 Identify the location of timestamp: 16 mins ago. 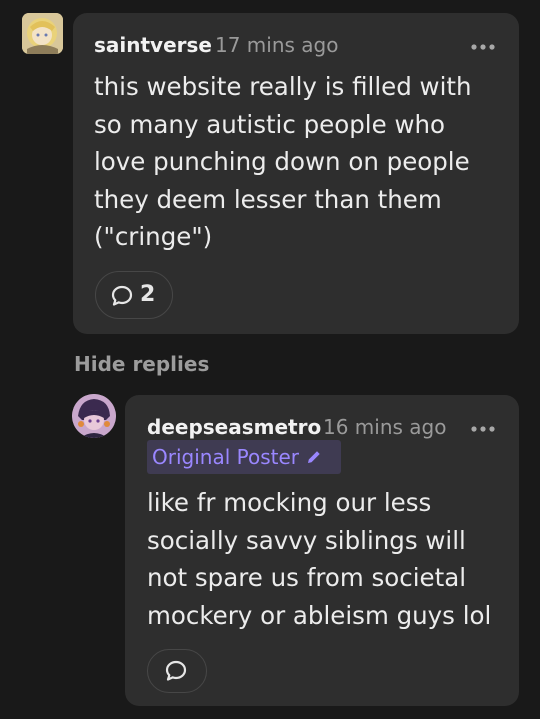
(385, 427).